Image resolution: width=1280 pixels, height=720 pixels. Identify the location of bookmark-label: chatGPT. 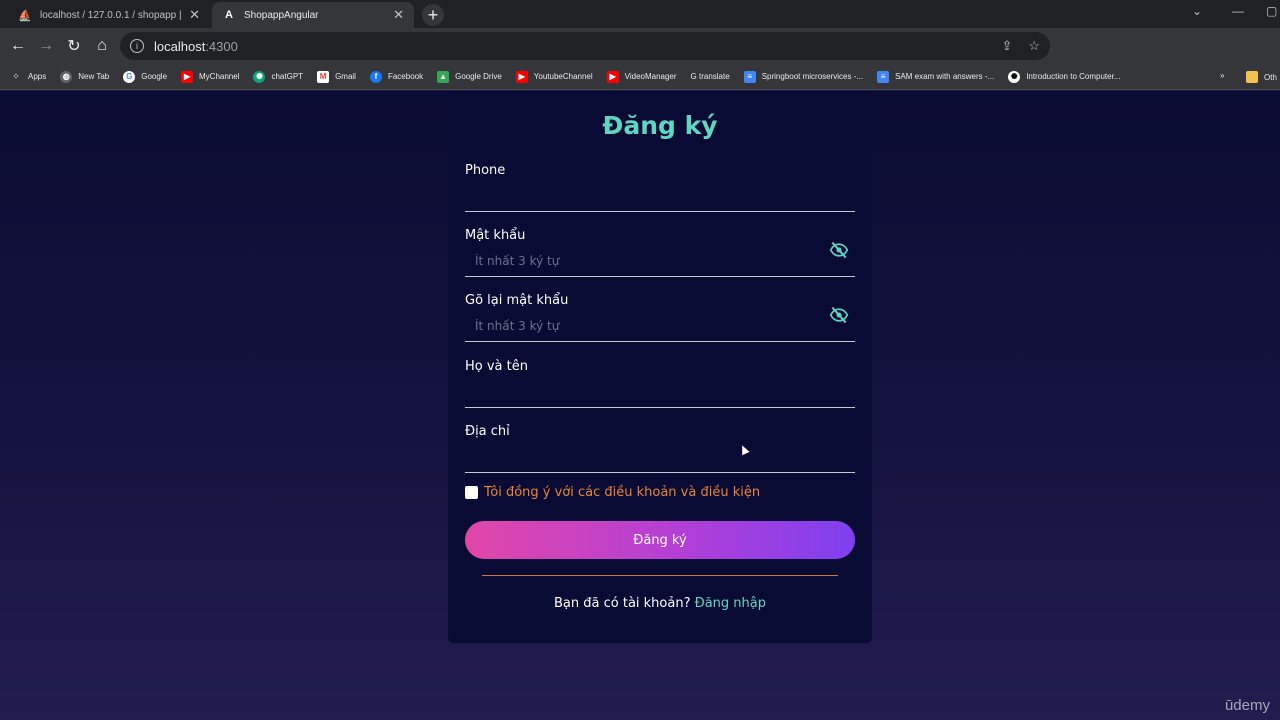
(287, 76).